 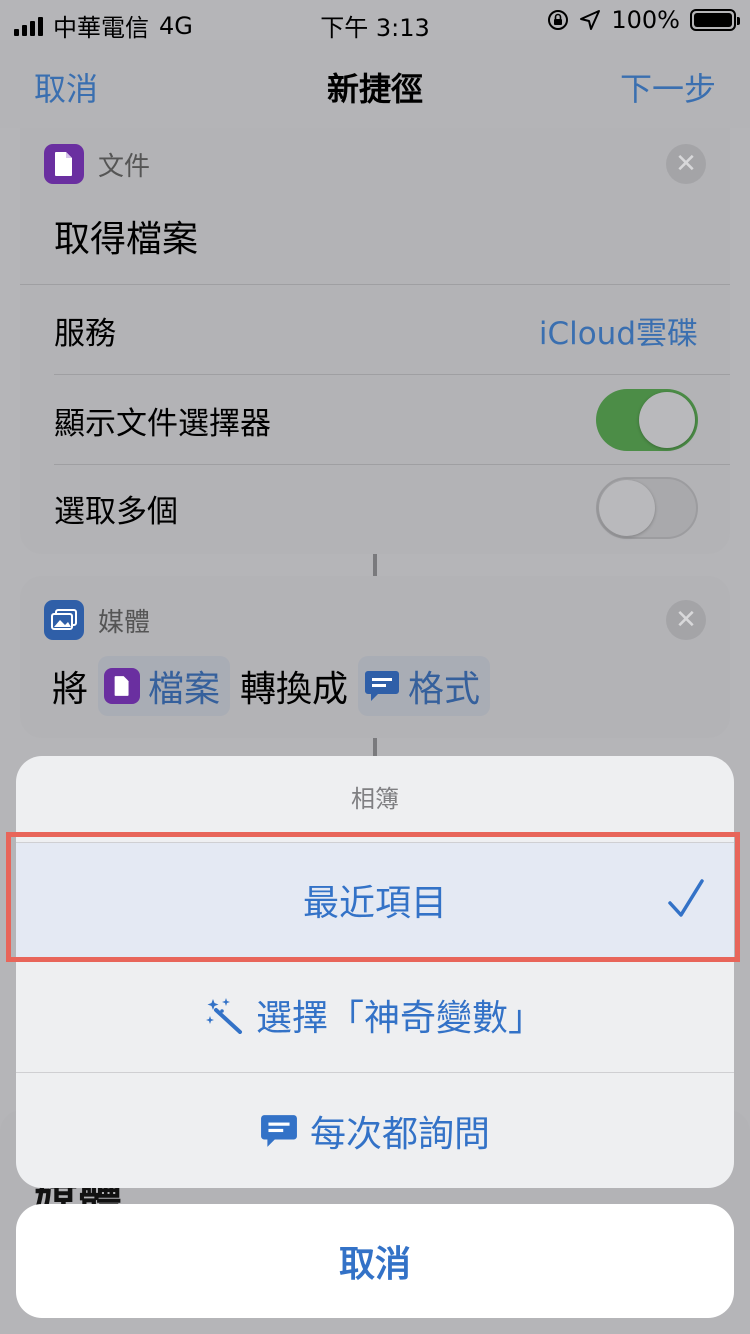 I want to click on show-picker-toggle, so click(x=647, y=420).